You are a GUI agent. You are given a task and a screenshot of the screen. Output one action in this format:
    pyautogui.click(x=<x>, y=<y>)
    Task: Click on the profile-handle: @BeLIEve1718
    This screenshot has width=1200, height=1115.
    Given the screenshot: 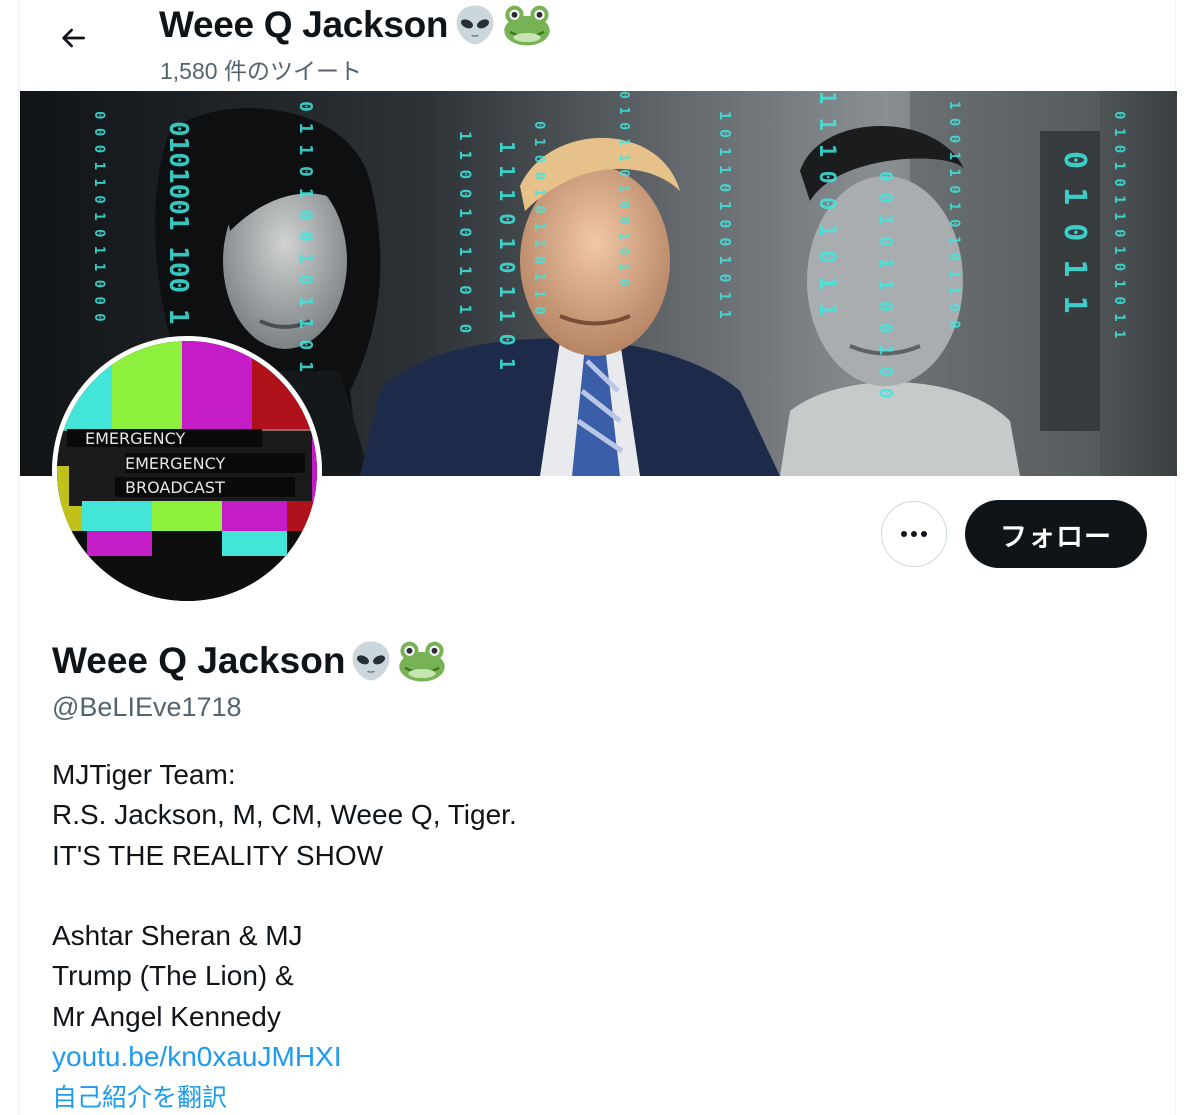 What is the action you would take?
    pyautogui.click(x=147, y=707)
    